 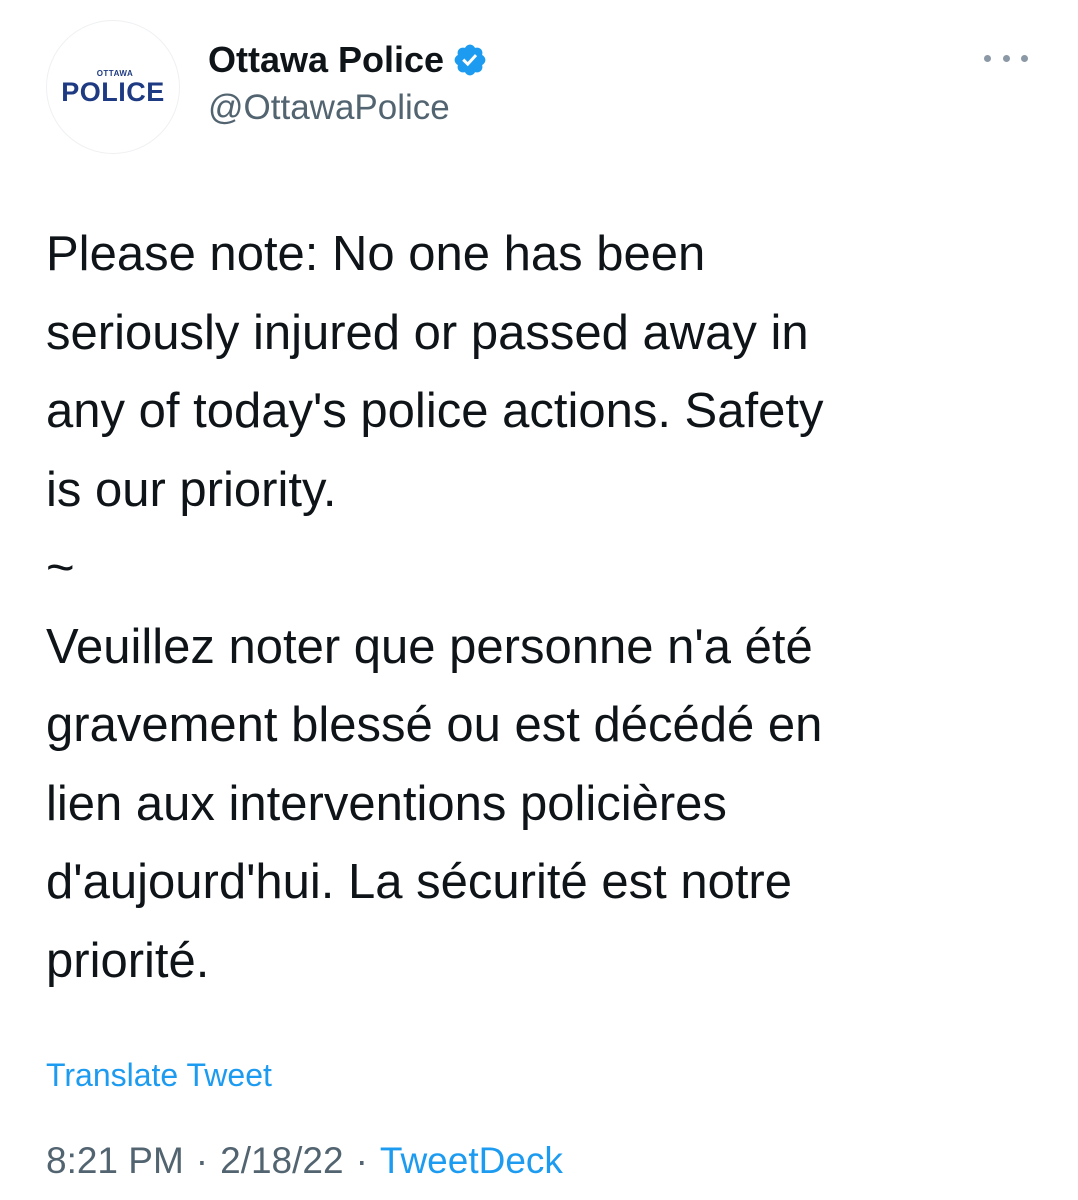 I want to click on tweet-source: TweetDeck, so click(x=471, y=1161).